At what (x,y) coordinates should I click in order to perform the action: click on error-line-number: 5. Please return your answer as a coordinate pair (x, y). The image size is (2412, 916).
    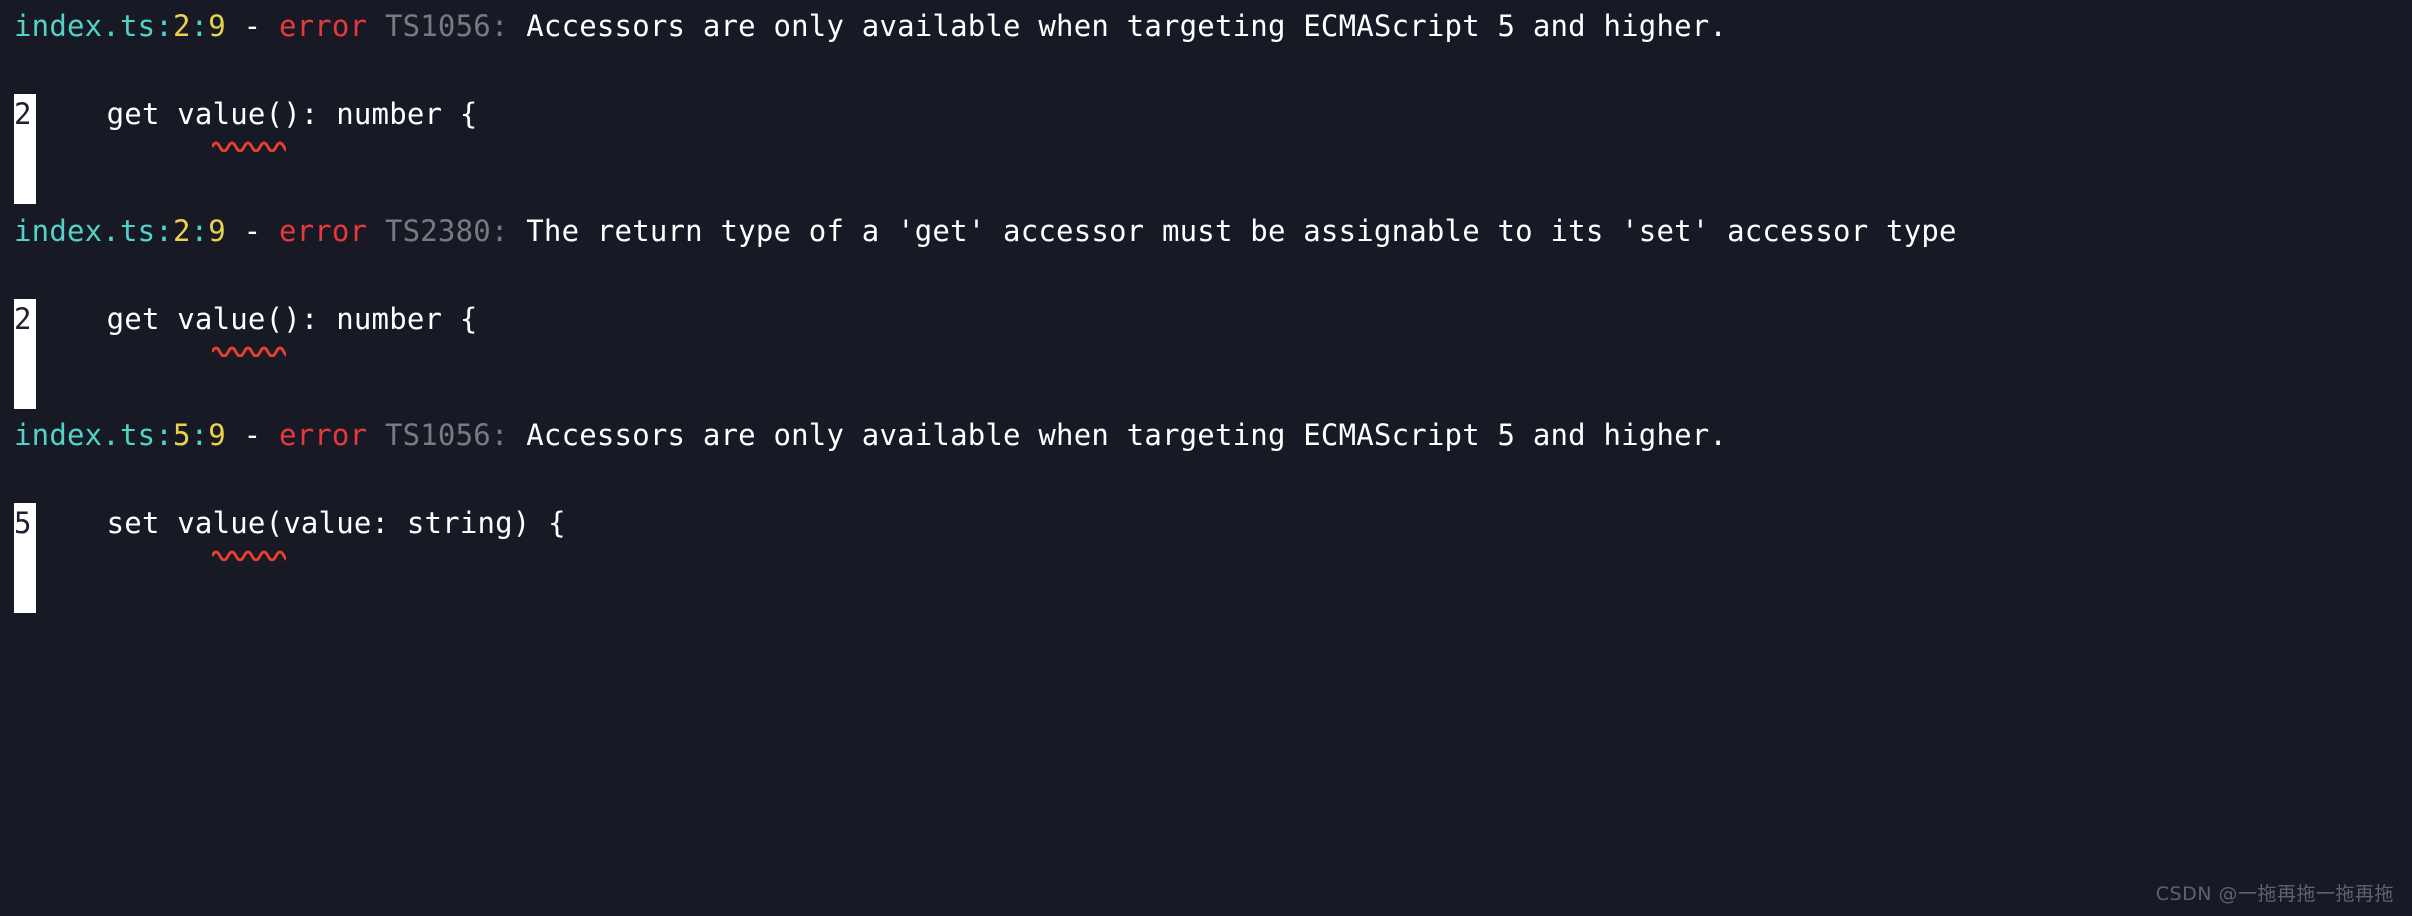
    Looking at the image, I should click on (181, 435).